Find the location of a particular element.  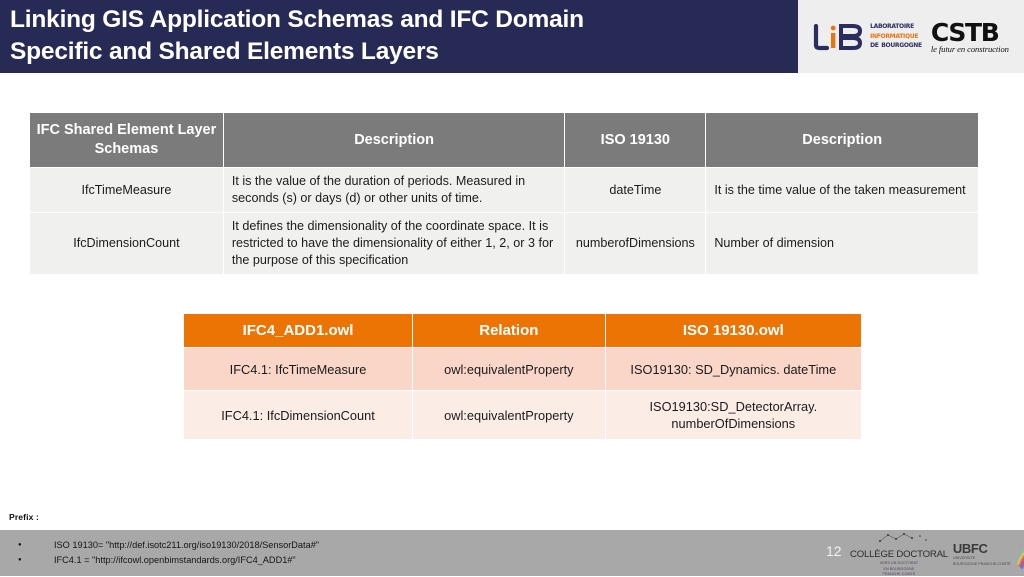

lib-logo: Laboratoire Informatique de Bourgogne is located at coordinates (867, 36).